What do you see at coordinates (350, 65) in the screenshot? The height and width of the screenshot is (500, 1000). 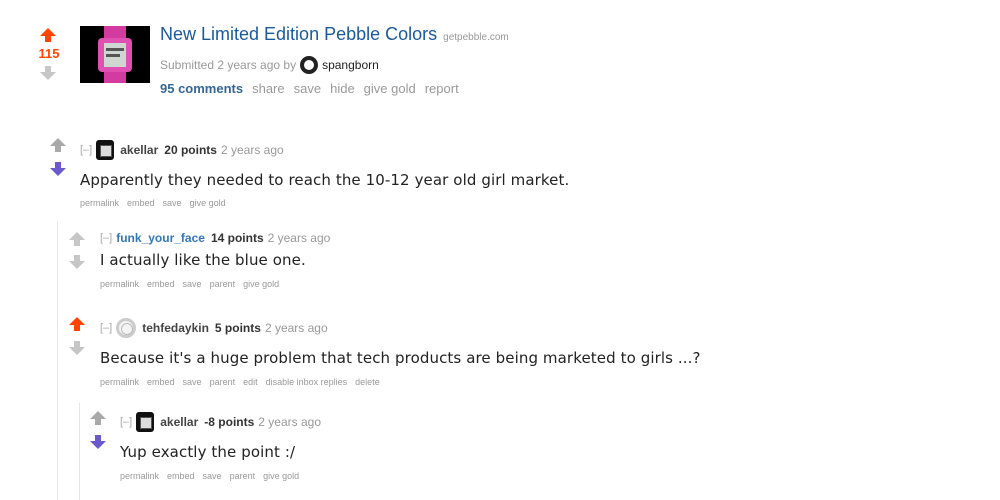 I see `post-author: spangborn` at bounding box center [350, 65].